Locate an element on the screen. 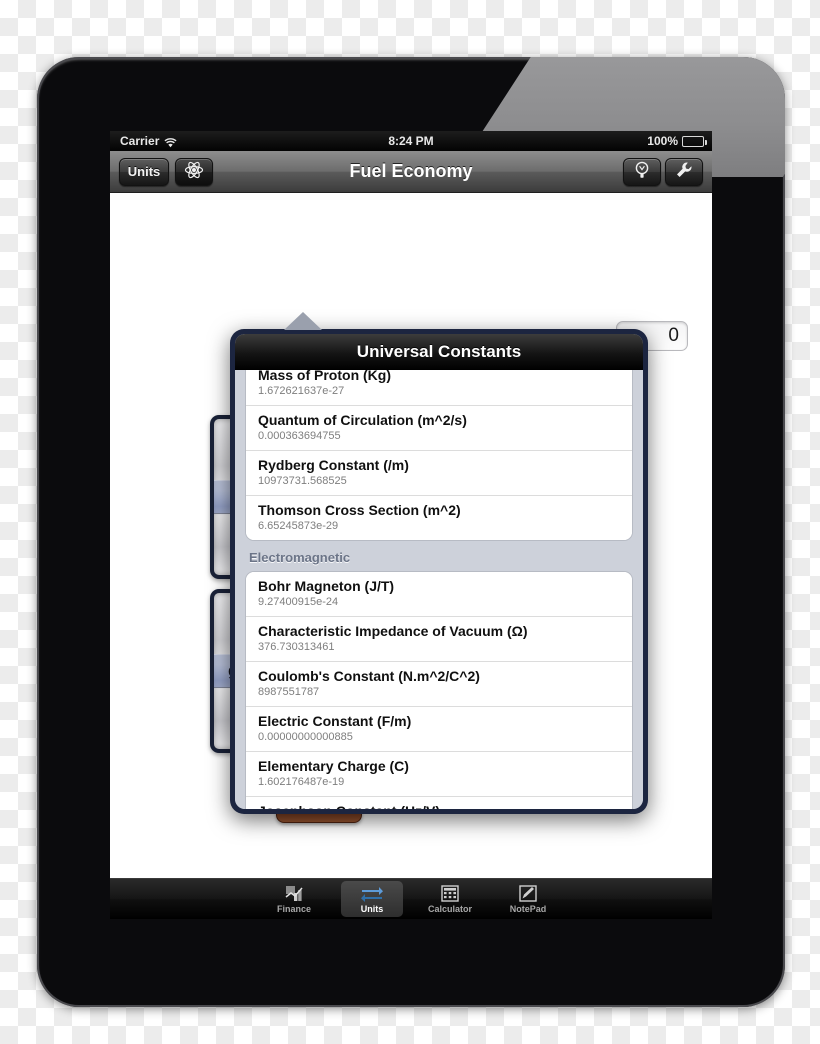 This screenshot has width=820, height=1044. constant-value: 1.602176487e-19 is located at coordinates (301, 782).